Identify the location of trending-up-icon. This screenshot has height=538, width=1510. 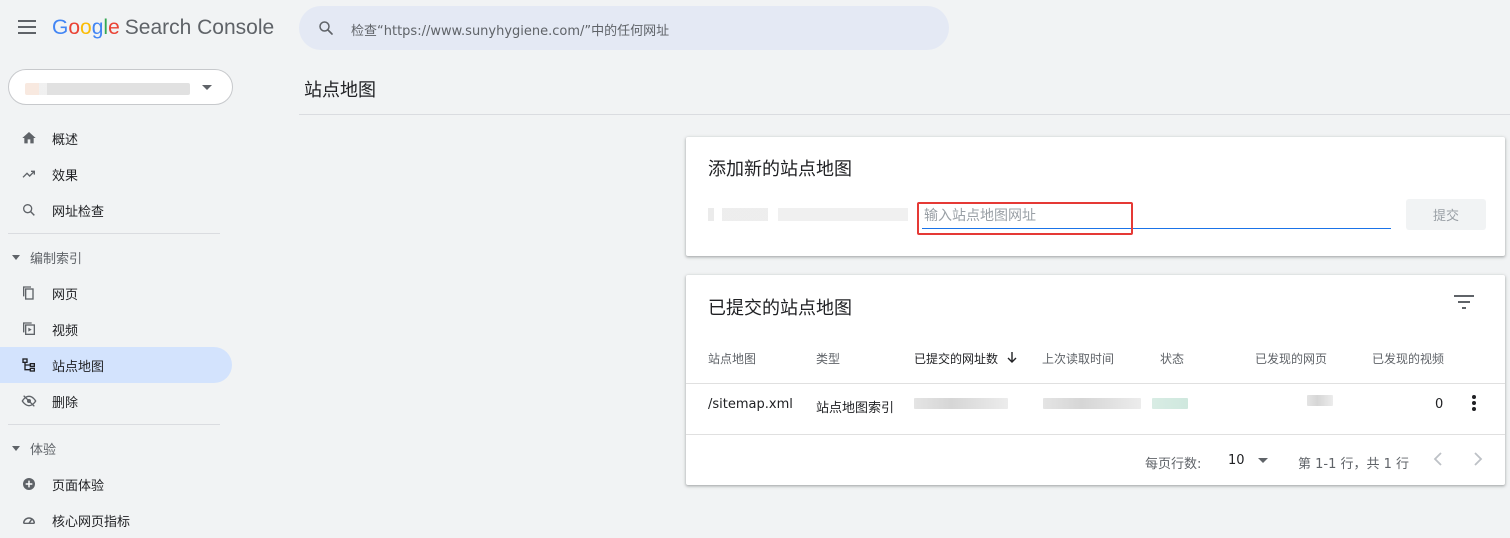
(29, 174).